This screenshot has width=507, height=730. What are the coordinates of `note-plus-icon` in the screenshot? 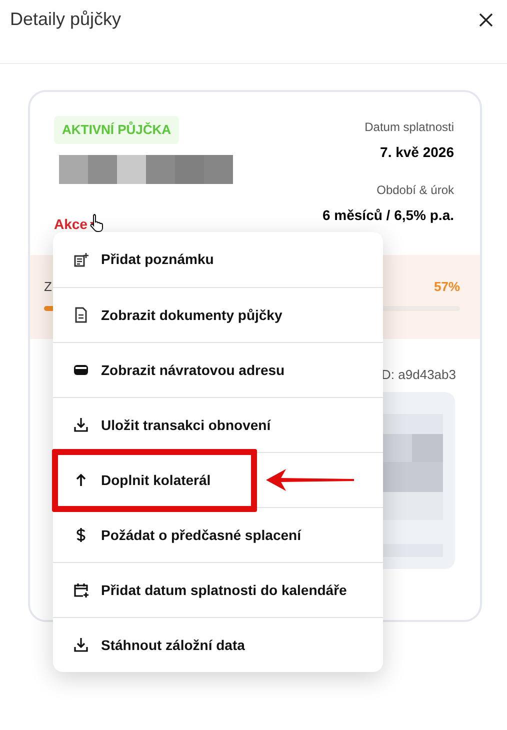 It's located at (81, 260).